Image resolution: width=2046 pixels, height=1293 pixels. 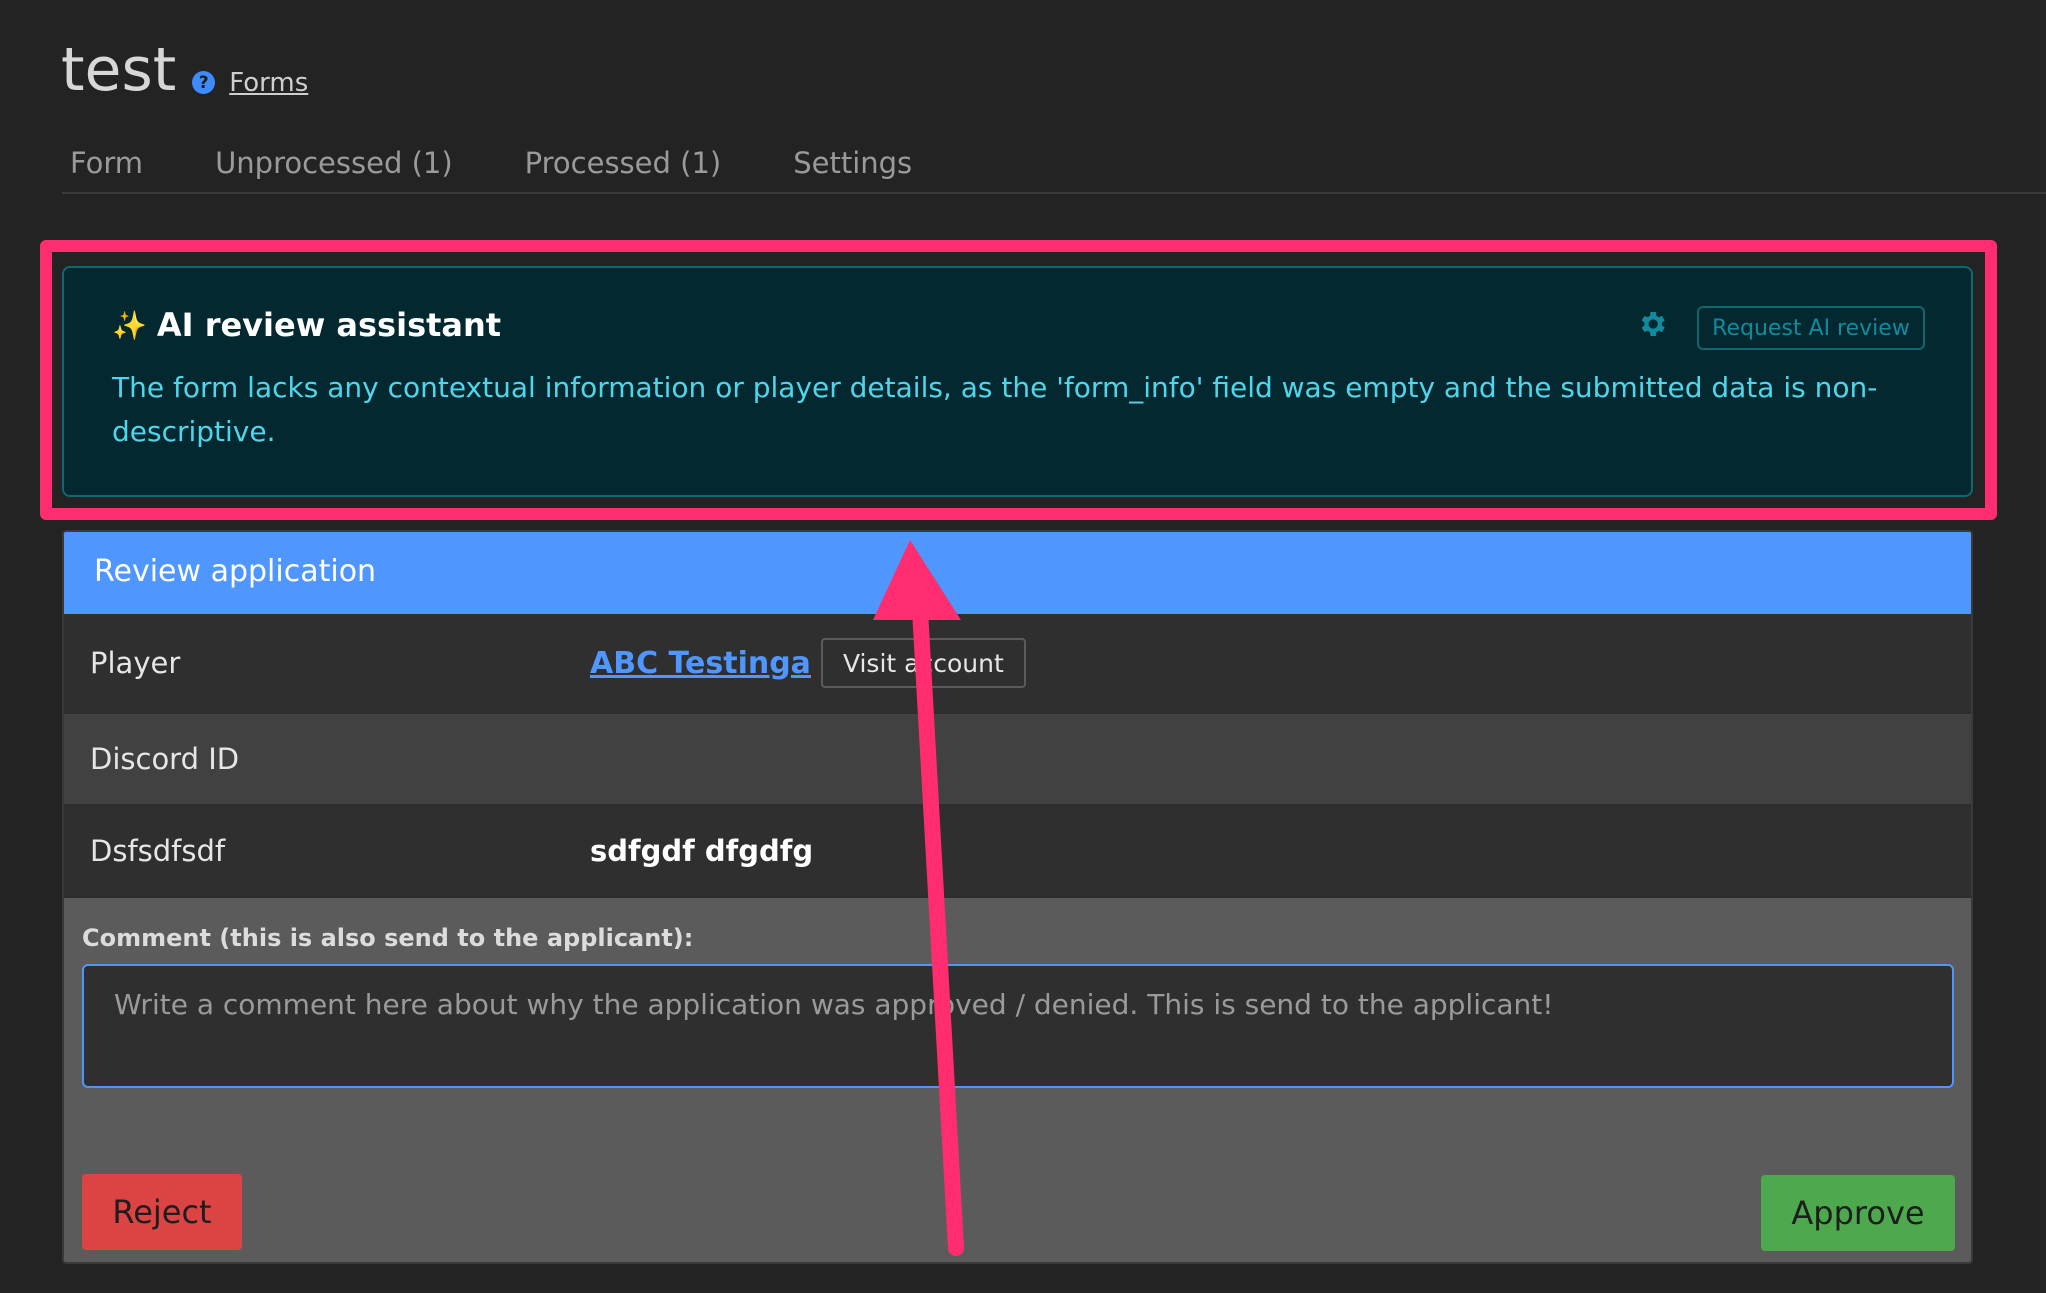 What do you see at coordinates (165, 759) in the screenshot?
I see `row-label: Discord ID` at bounding box center [165, 759].